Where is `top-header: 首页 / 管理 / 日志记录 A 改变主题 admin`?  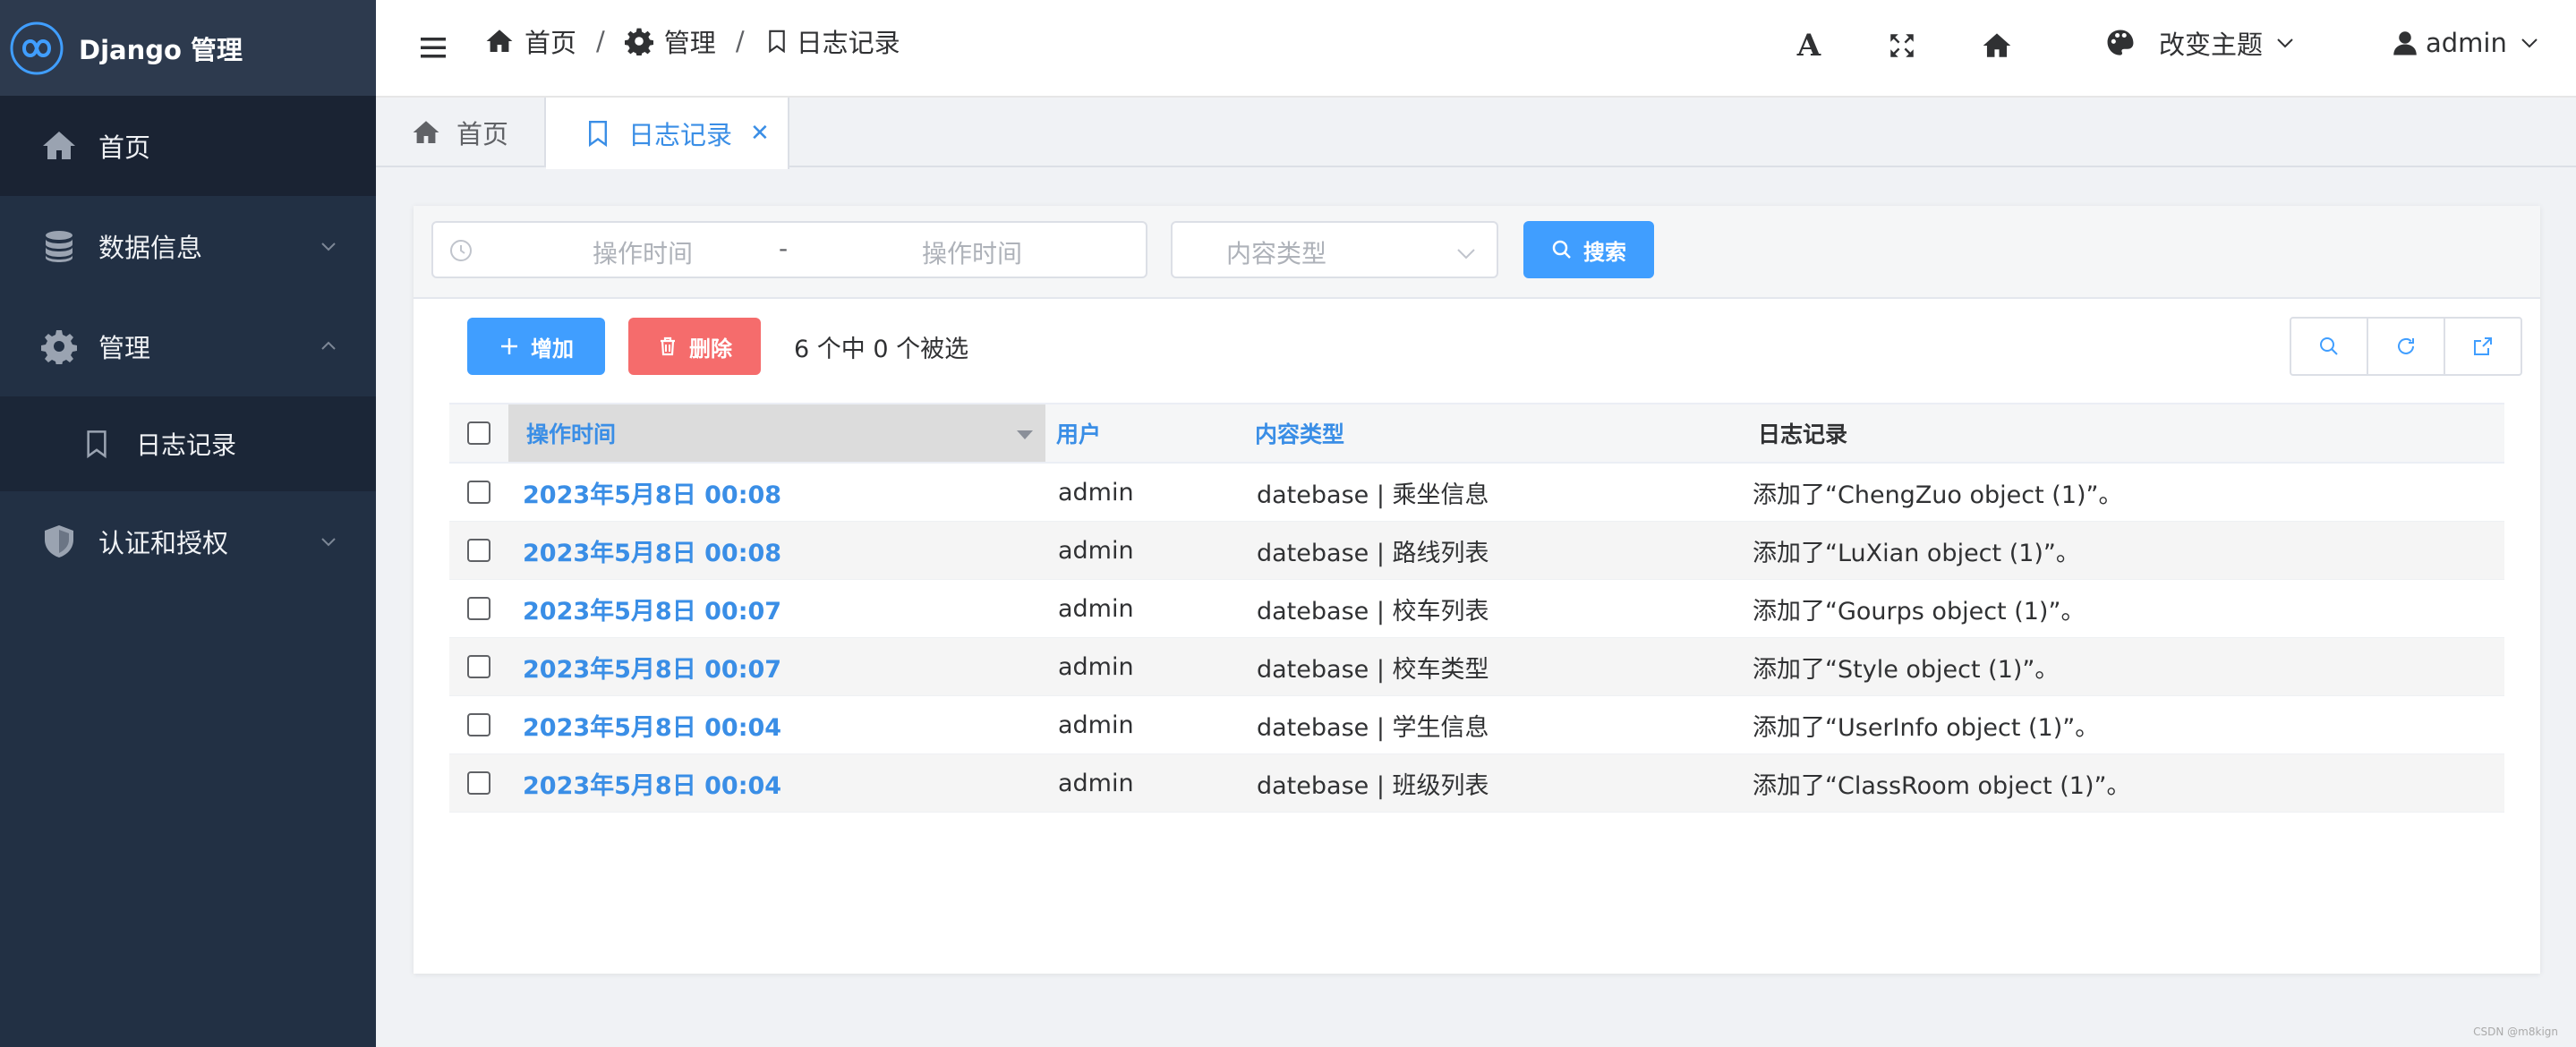
top-header: 首页 / 管理 / 日志记录 A 改变主题 admin is located at coordinates (1476, 49).